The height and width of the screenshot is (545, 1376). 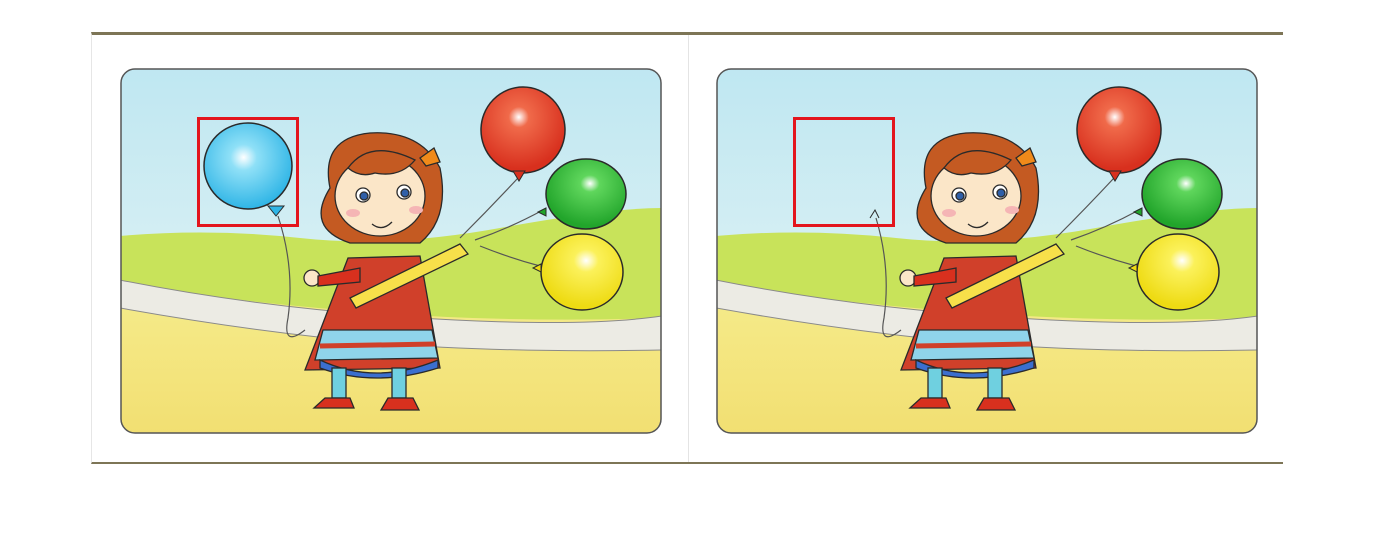 I want to click on panel-divider, so click(x=688, y=248).